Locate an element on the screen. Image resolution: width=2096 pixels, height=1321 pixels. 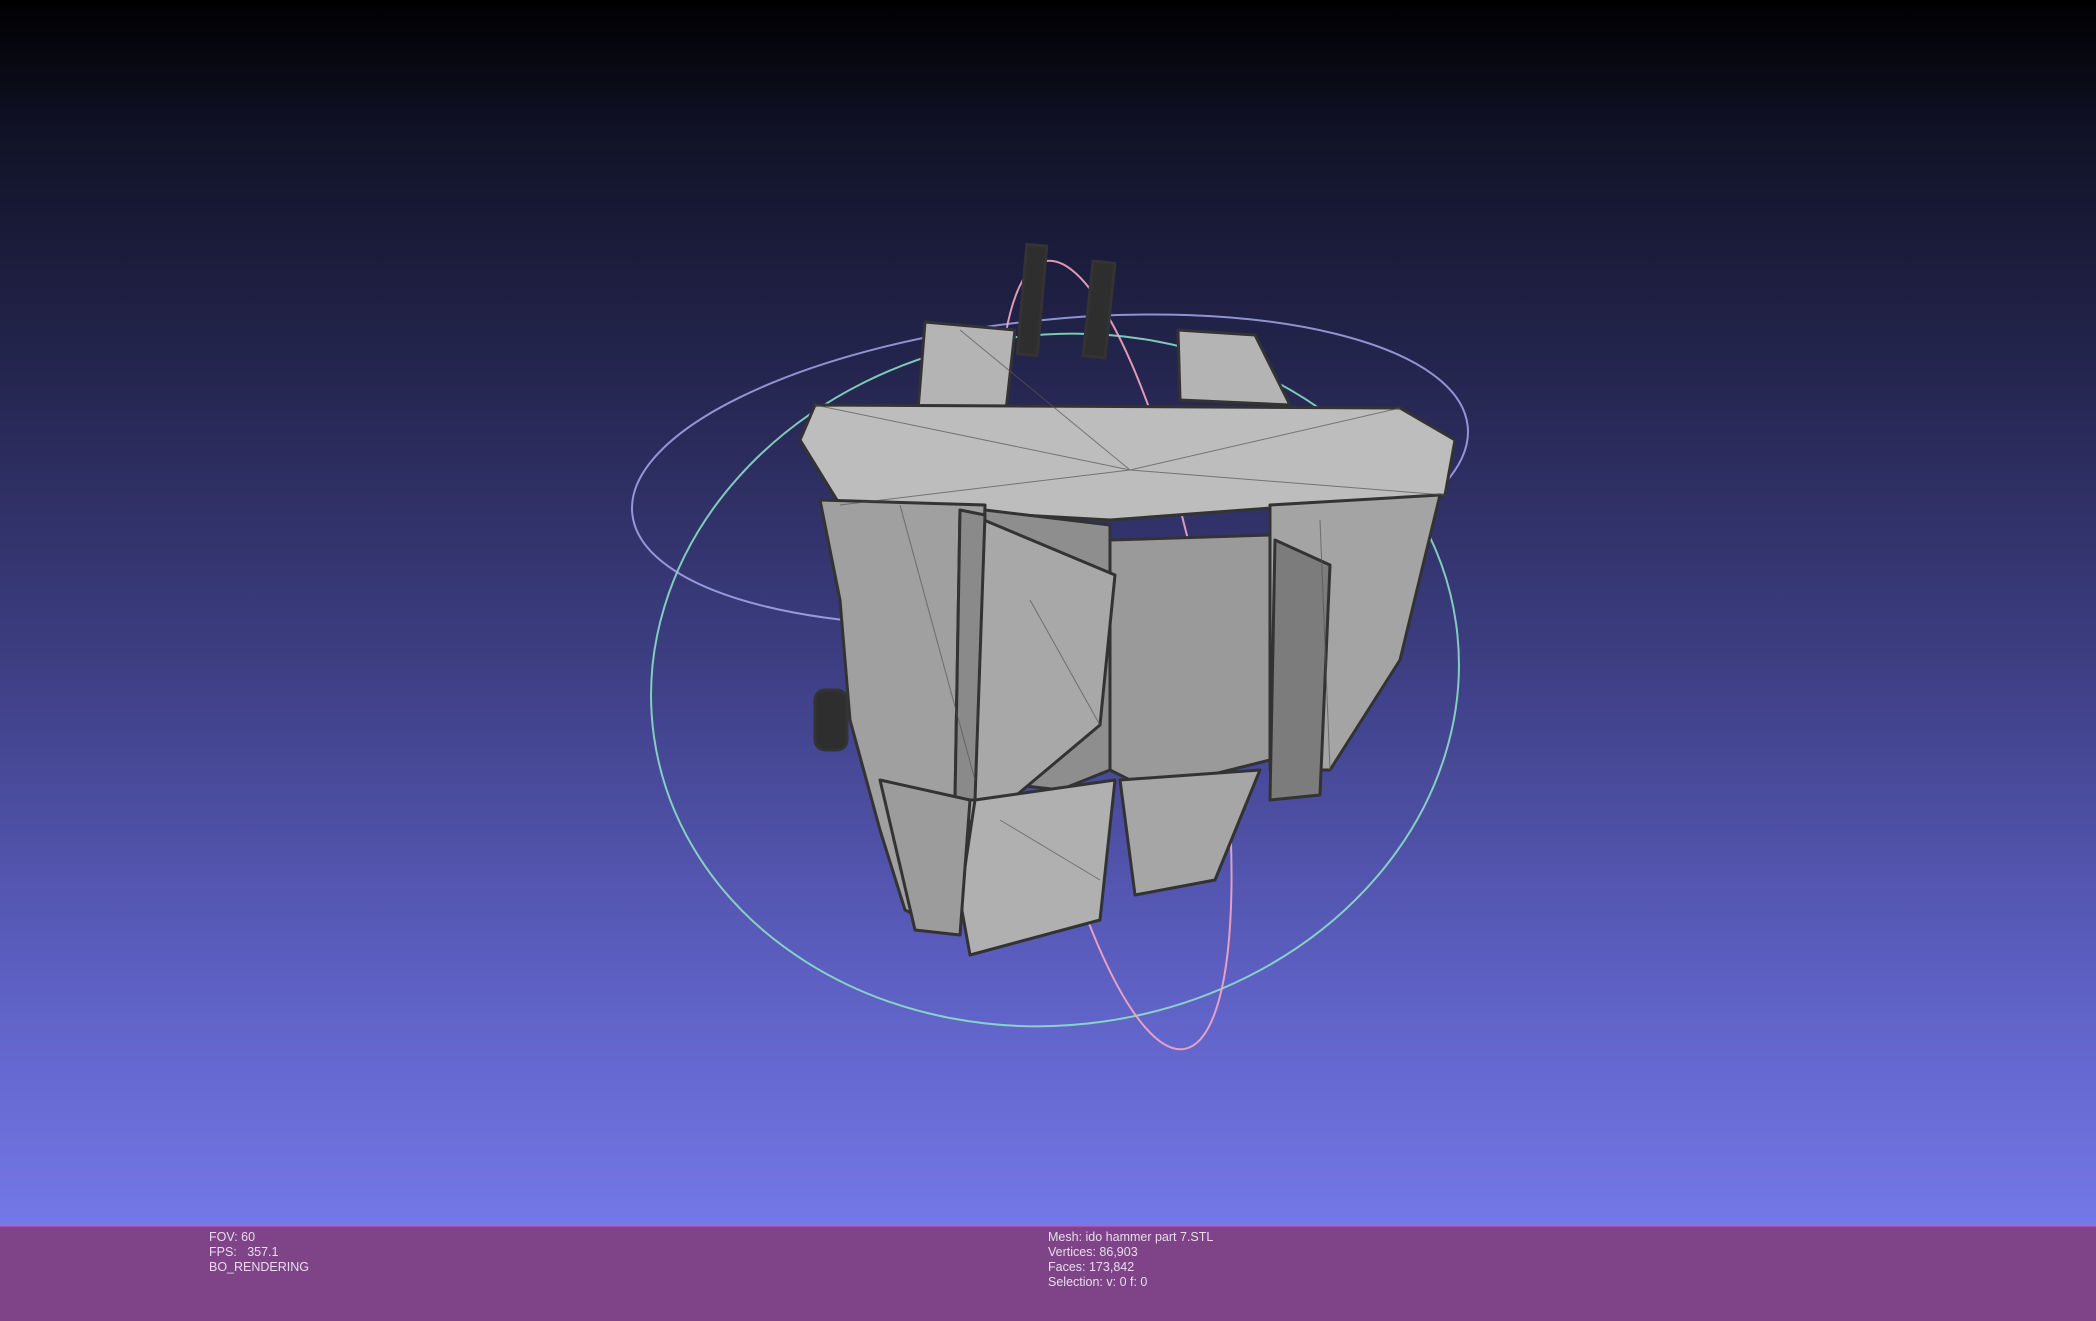
render-info: FOV: 60 FPS: 357.1 BO_RENDERING is located at coordinates (259, 1252).